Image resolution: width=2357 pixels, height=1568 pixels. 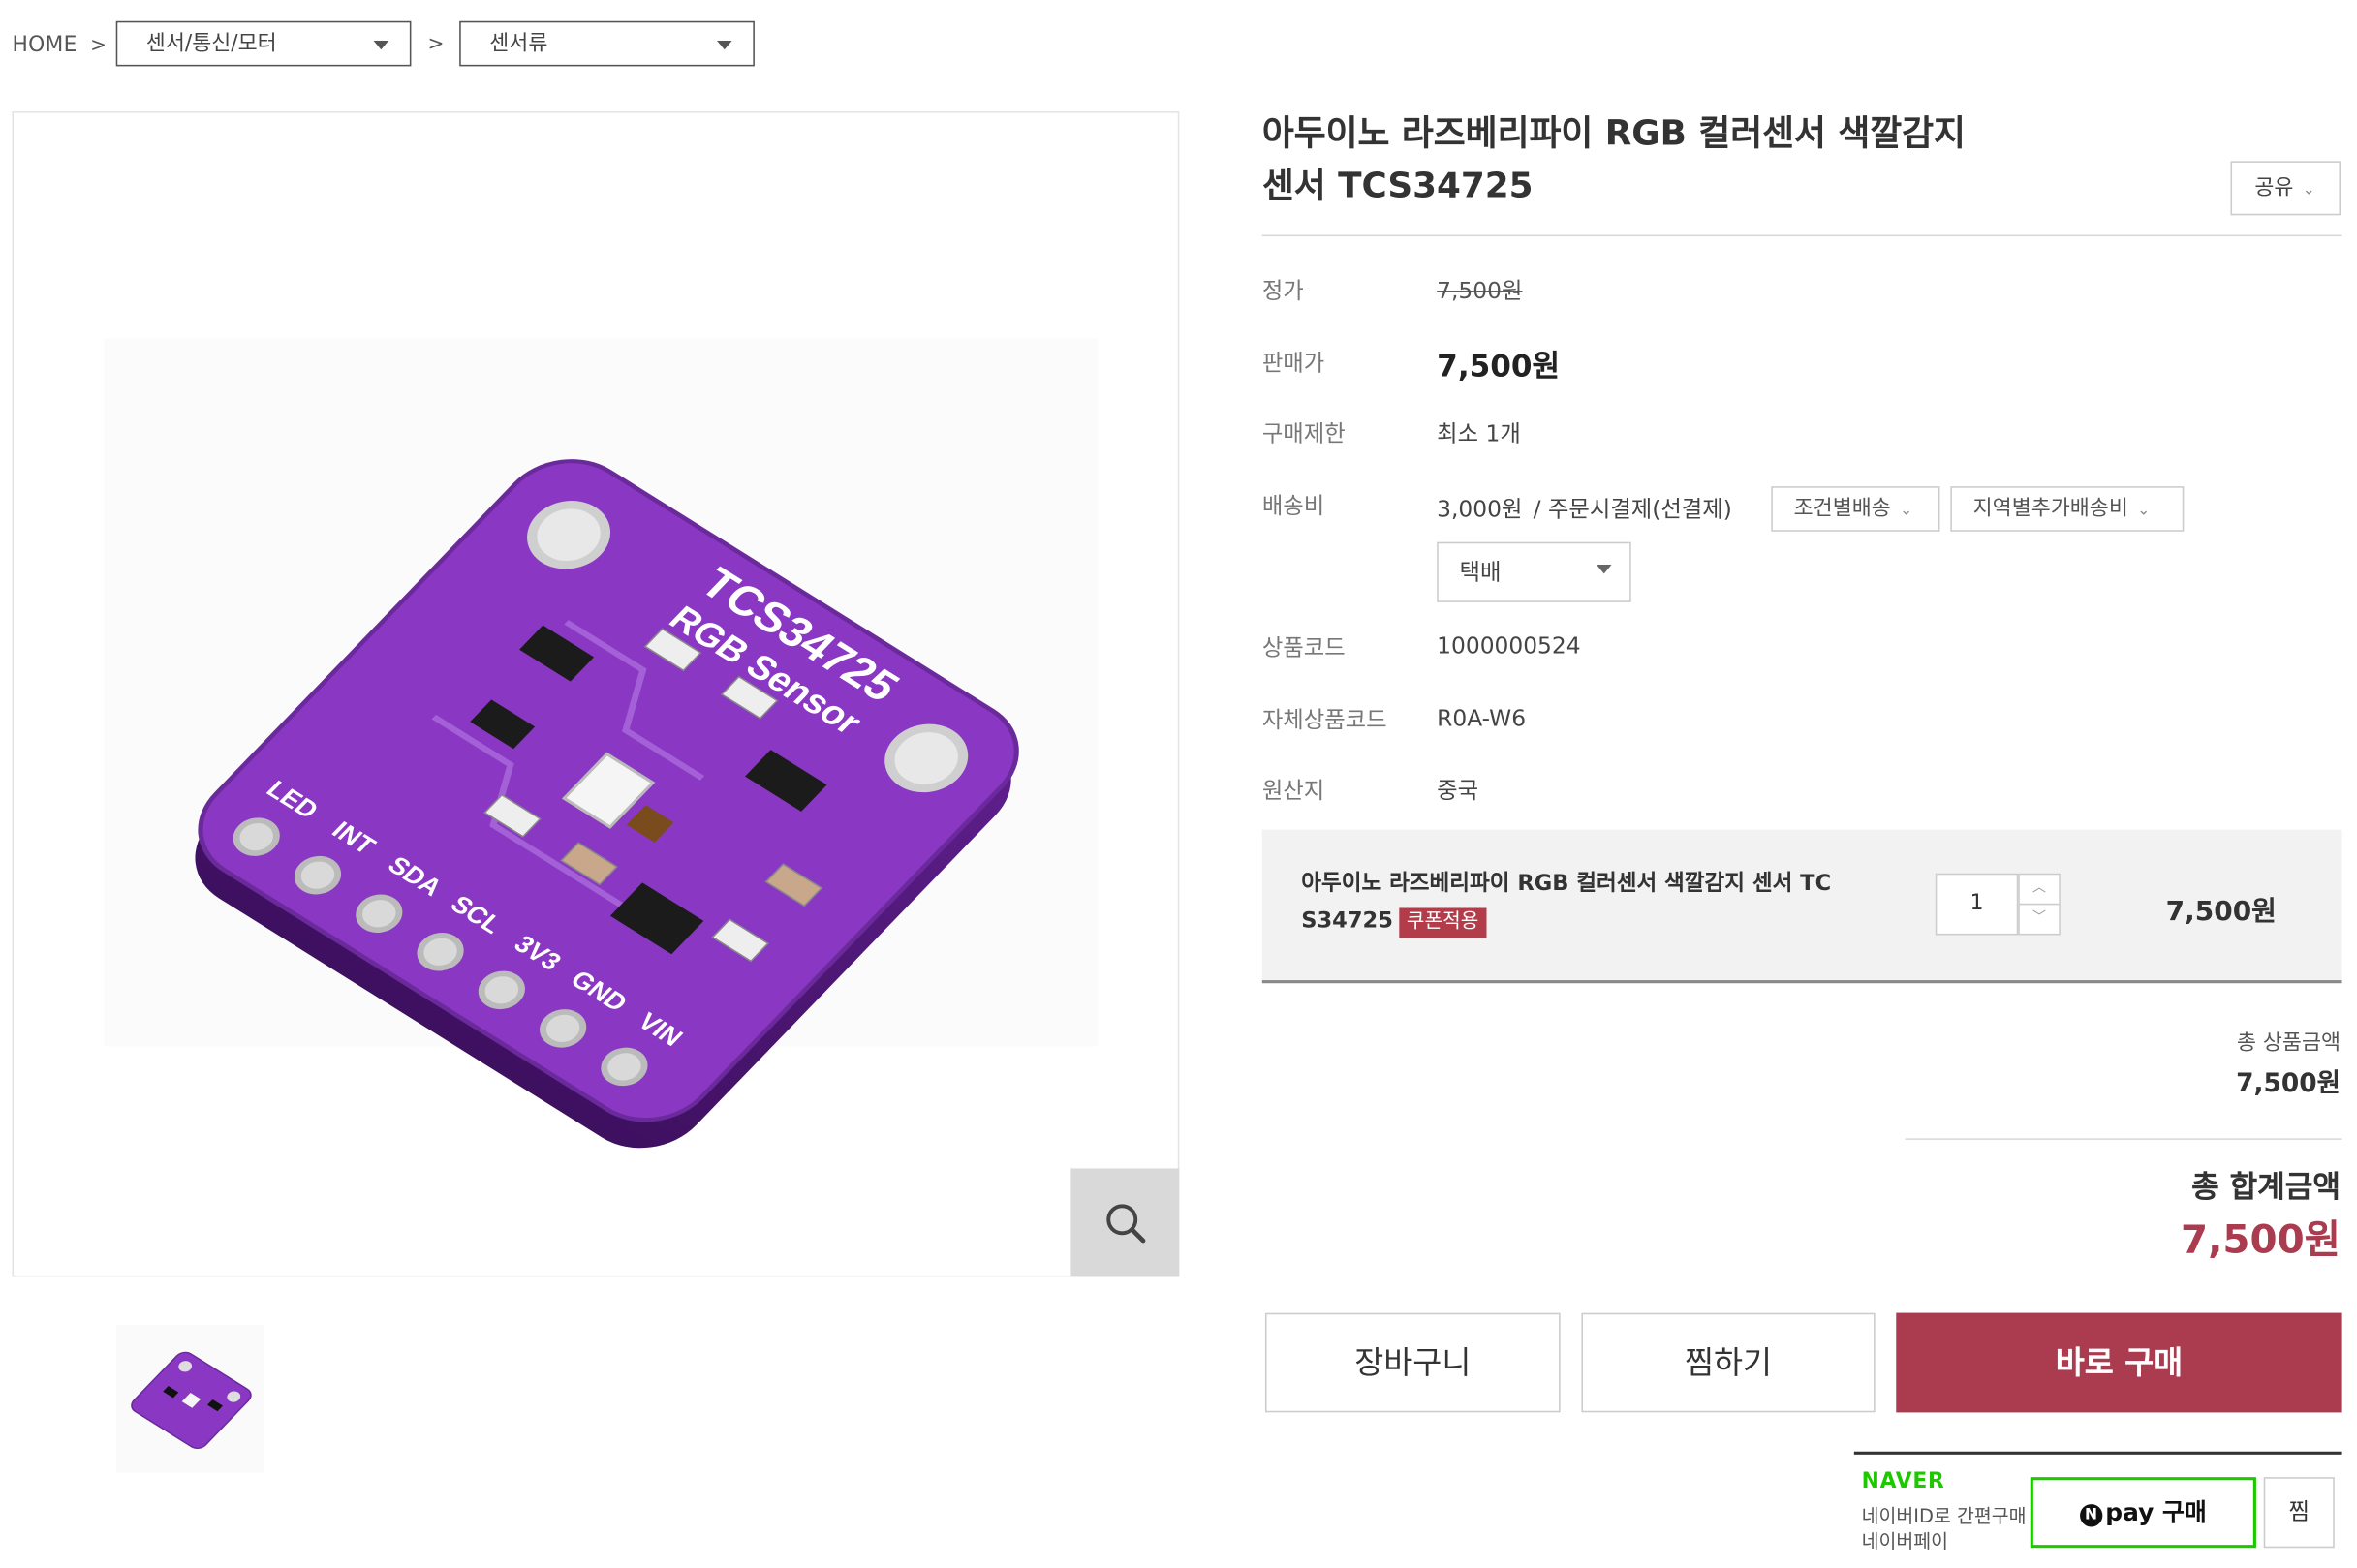 What do you see at coordinates (1499, 366) in the screenshot?
I see `sale-price-value: 7,500원` at bounding box center [1499, 366].